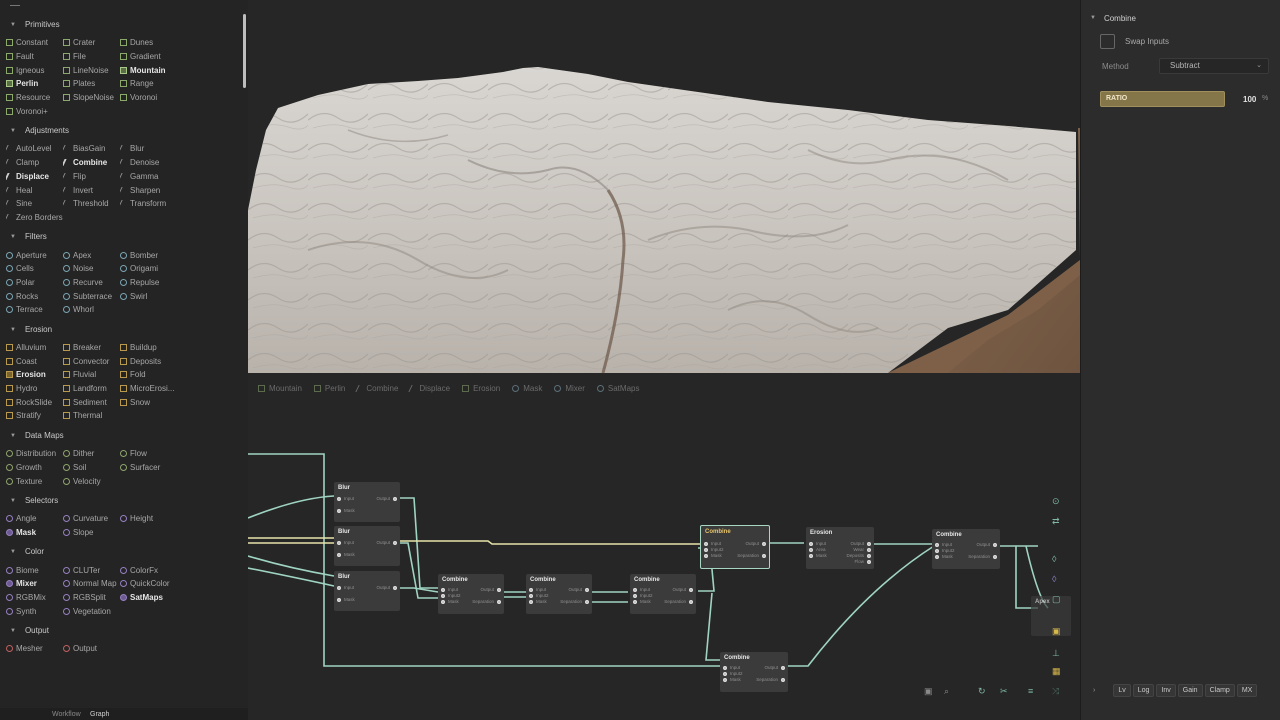 The image size is (1280, 720). What do you see at coordinates (99, 714) in the screenshot?
I see `tab-graph: Graph` at bounding box center [99, 714].